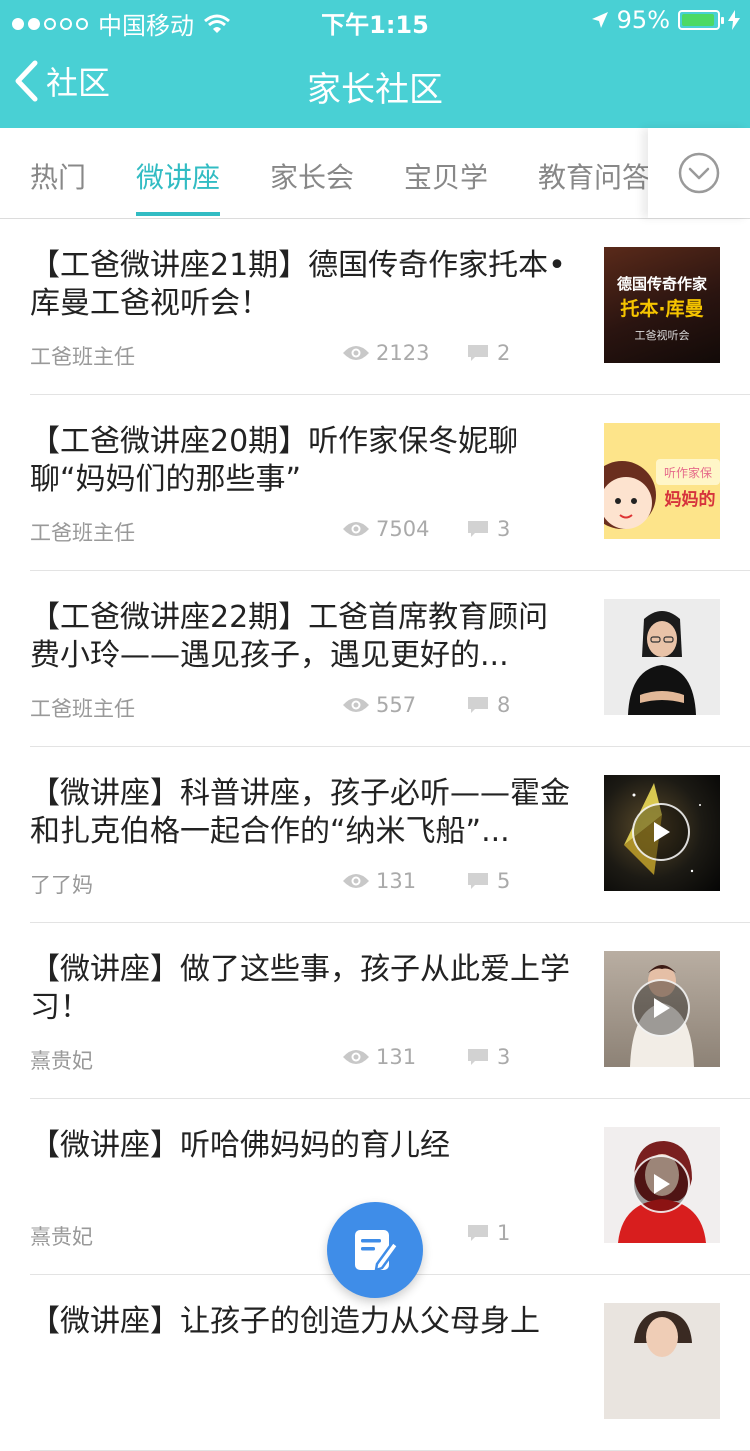 This screenshot has height=1451, width=750. I want to click on chevron-down-circle-icon, so click(699, 173).